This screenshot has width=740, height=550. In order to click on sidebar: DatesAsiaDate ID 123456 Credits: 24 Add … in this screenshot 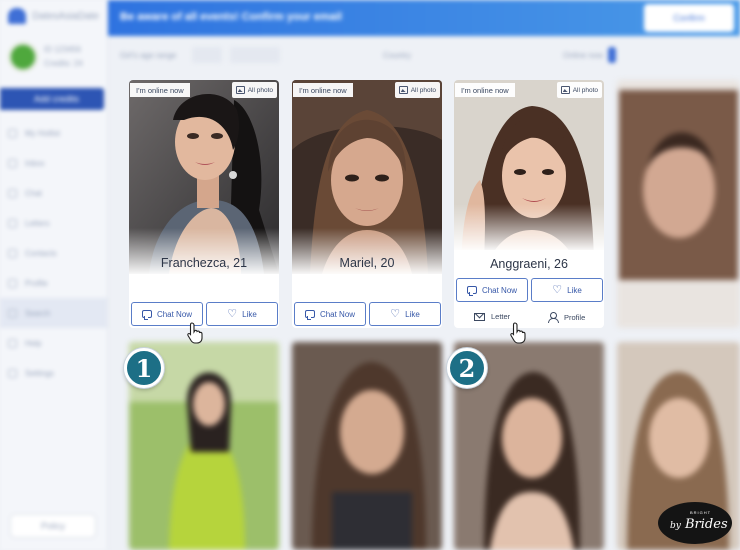, I will do `click(54, 275)`.